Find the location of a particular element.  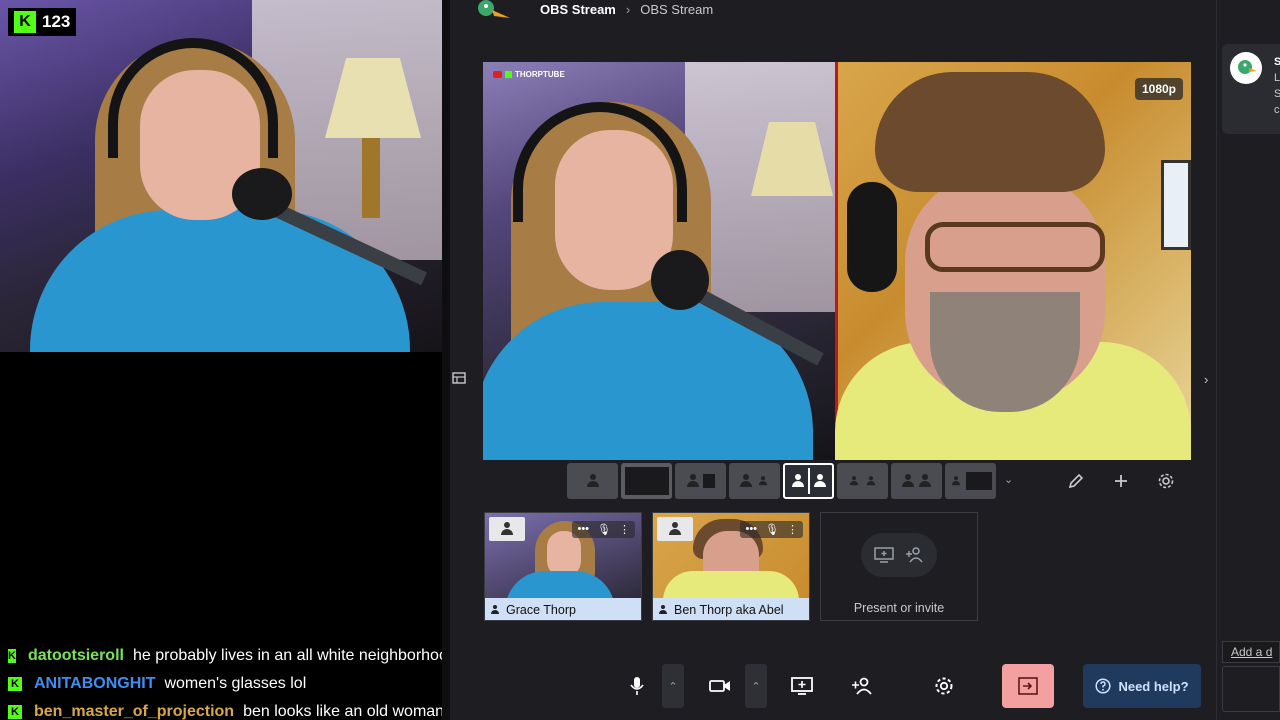

camera-button is located at coordinates (720, 686).